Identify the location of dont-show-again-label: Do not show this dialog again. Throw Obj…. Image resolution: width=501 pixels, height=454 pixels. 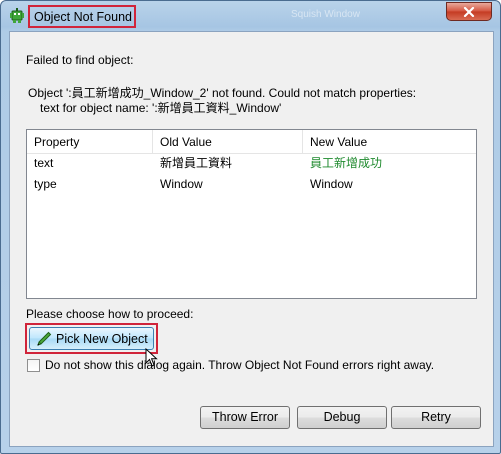
(239, 365).